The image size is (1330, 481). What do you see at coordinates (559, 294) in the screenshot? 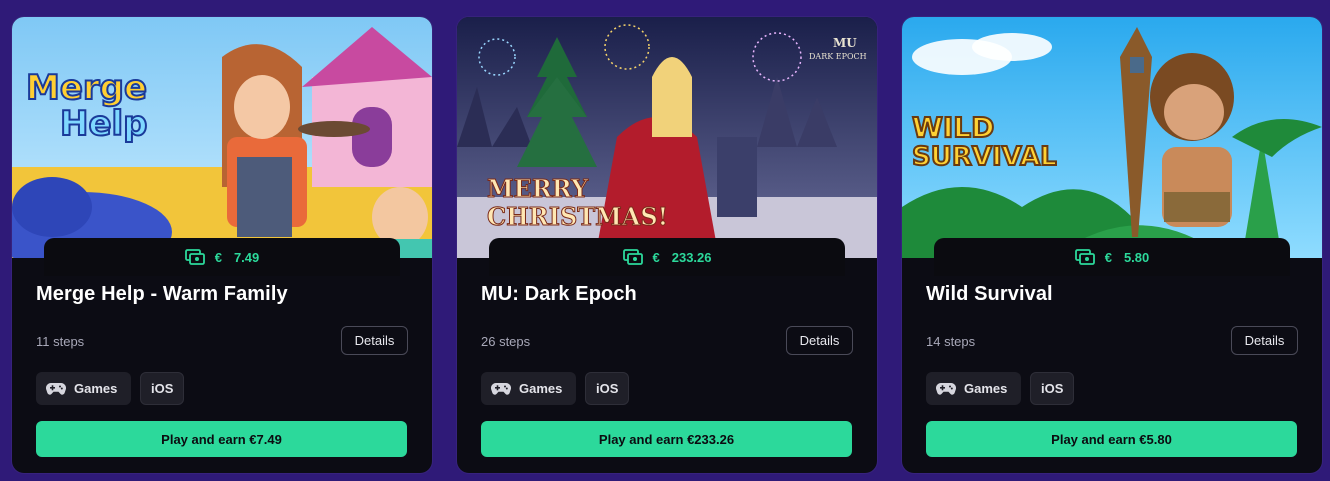
I see `offer-title: MU: Dark Epoch` at bounding box center [559, 294].